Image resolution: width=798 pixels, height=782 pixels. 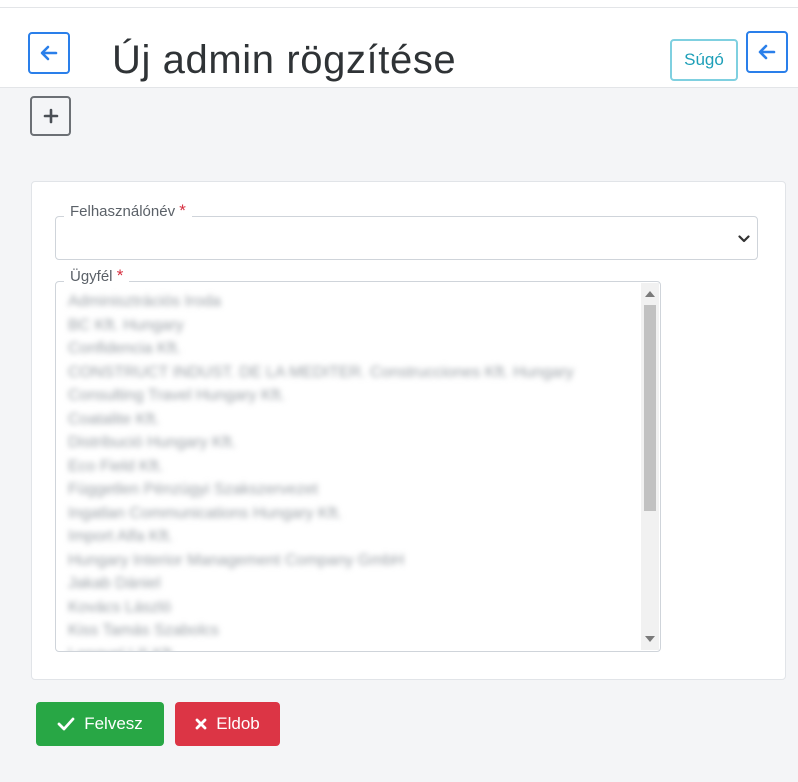 What do you see at coordinates (353, 326) in the screenshot?
I see `client-option: BC Kft. Hungary` at bounding box center [353, 326].